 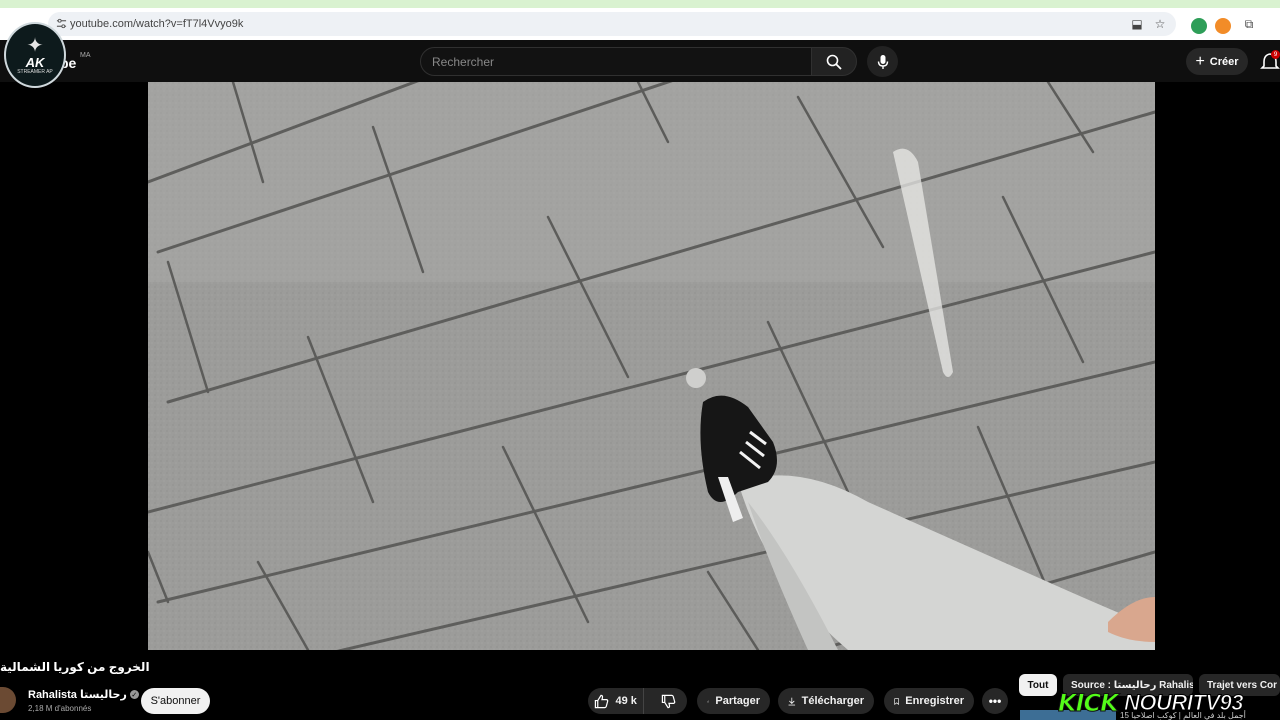 What do you see at coordinates (35, 71) in the screenshot?
I see `logo-subtext: STREAMER AP` at bounding box center [35, 71].